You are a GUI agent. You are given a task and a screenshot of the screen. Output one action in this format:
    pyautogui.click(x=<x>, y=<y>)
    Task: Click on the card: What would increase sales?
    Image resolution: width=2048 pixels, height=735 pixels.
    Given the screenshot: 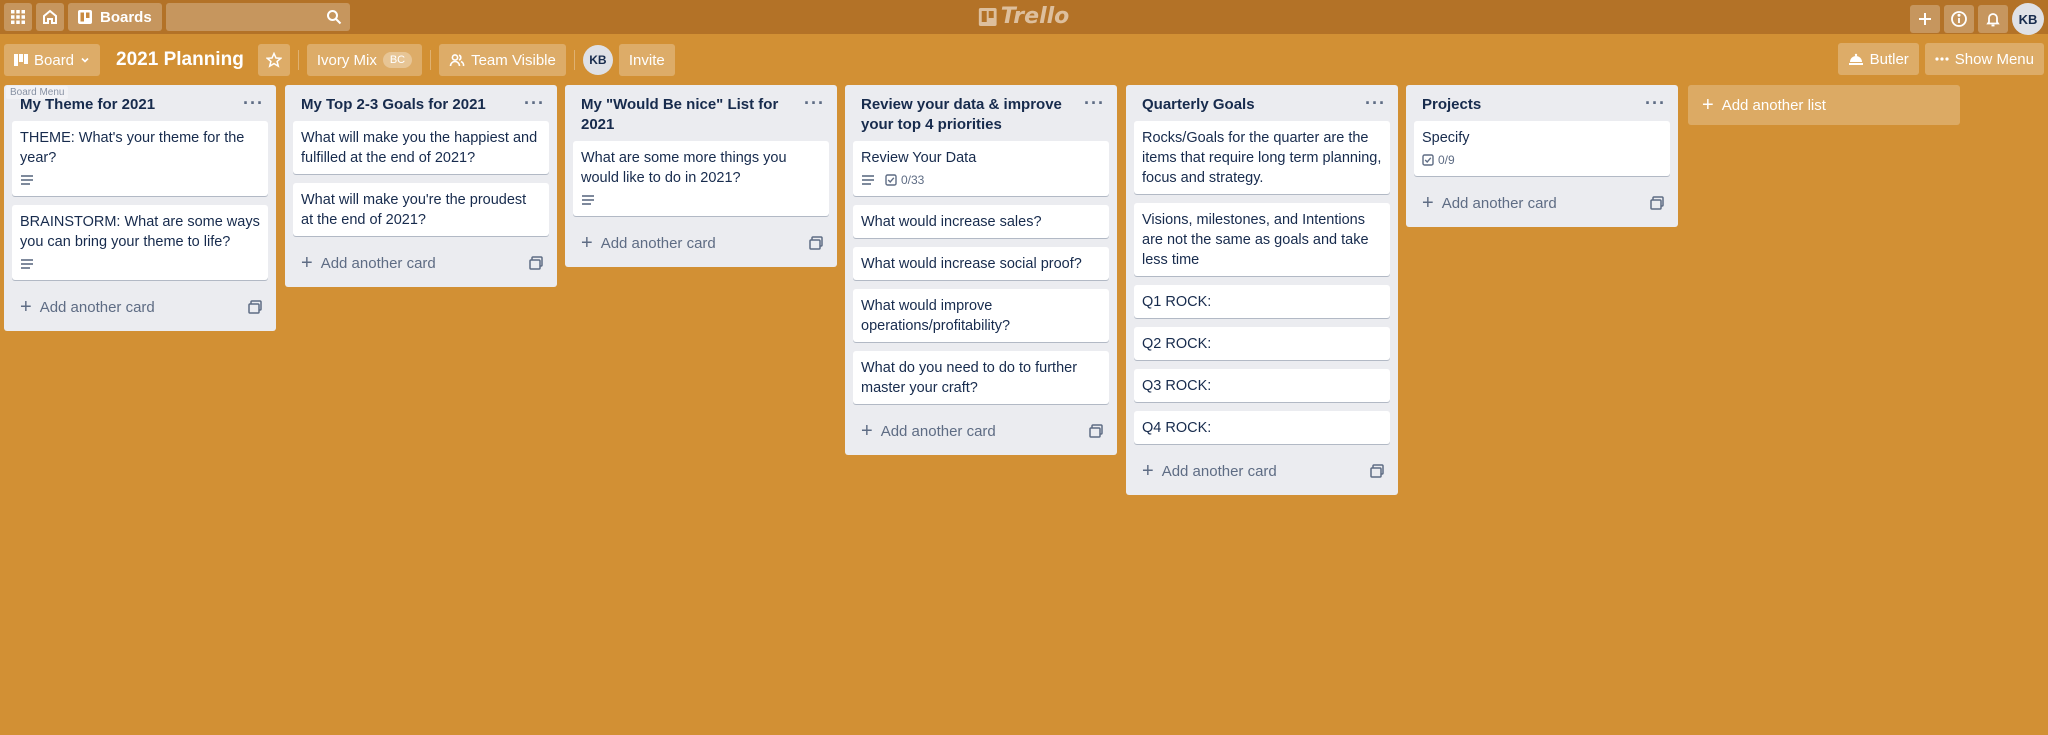 What is the action you would take?
    pyautogui.click(x=981, y=221)
    